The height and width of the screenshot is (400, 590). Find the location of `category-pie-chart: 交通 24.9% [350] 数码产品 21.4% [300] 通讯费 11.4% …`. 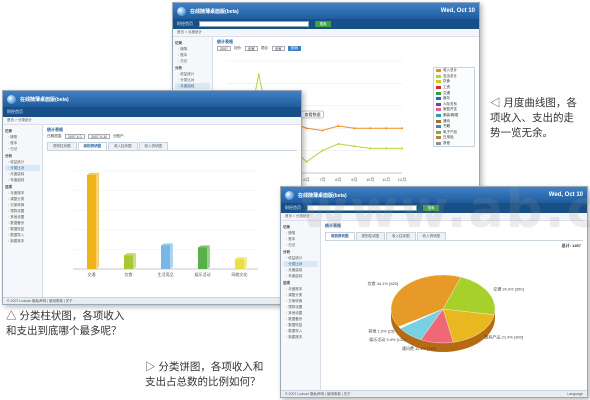

category-pie-chart: 交通 24.9% [350] 数码产品 21.4% [300] 通讯费 11.4% … is located at coordinates (446, 313).